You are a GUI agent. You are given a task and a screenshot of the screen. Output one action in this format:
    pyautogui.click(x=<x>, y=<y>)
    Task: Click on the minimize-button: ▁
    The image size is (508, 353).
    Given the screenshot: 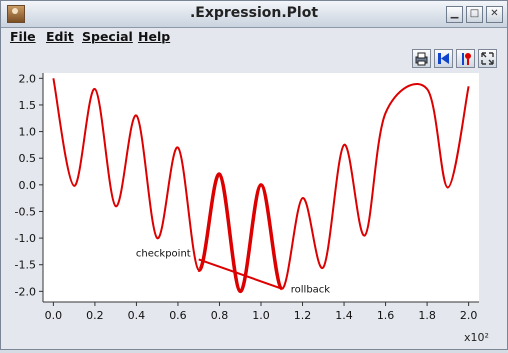 What is the action you would take?
    pyautogui.click(x=454, y=14)
    